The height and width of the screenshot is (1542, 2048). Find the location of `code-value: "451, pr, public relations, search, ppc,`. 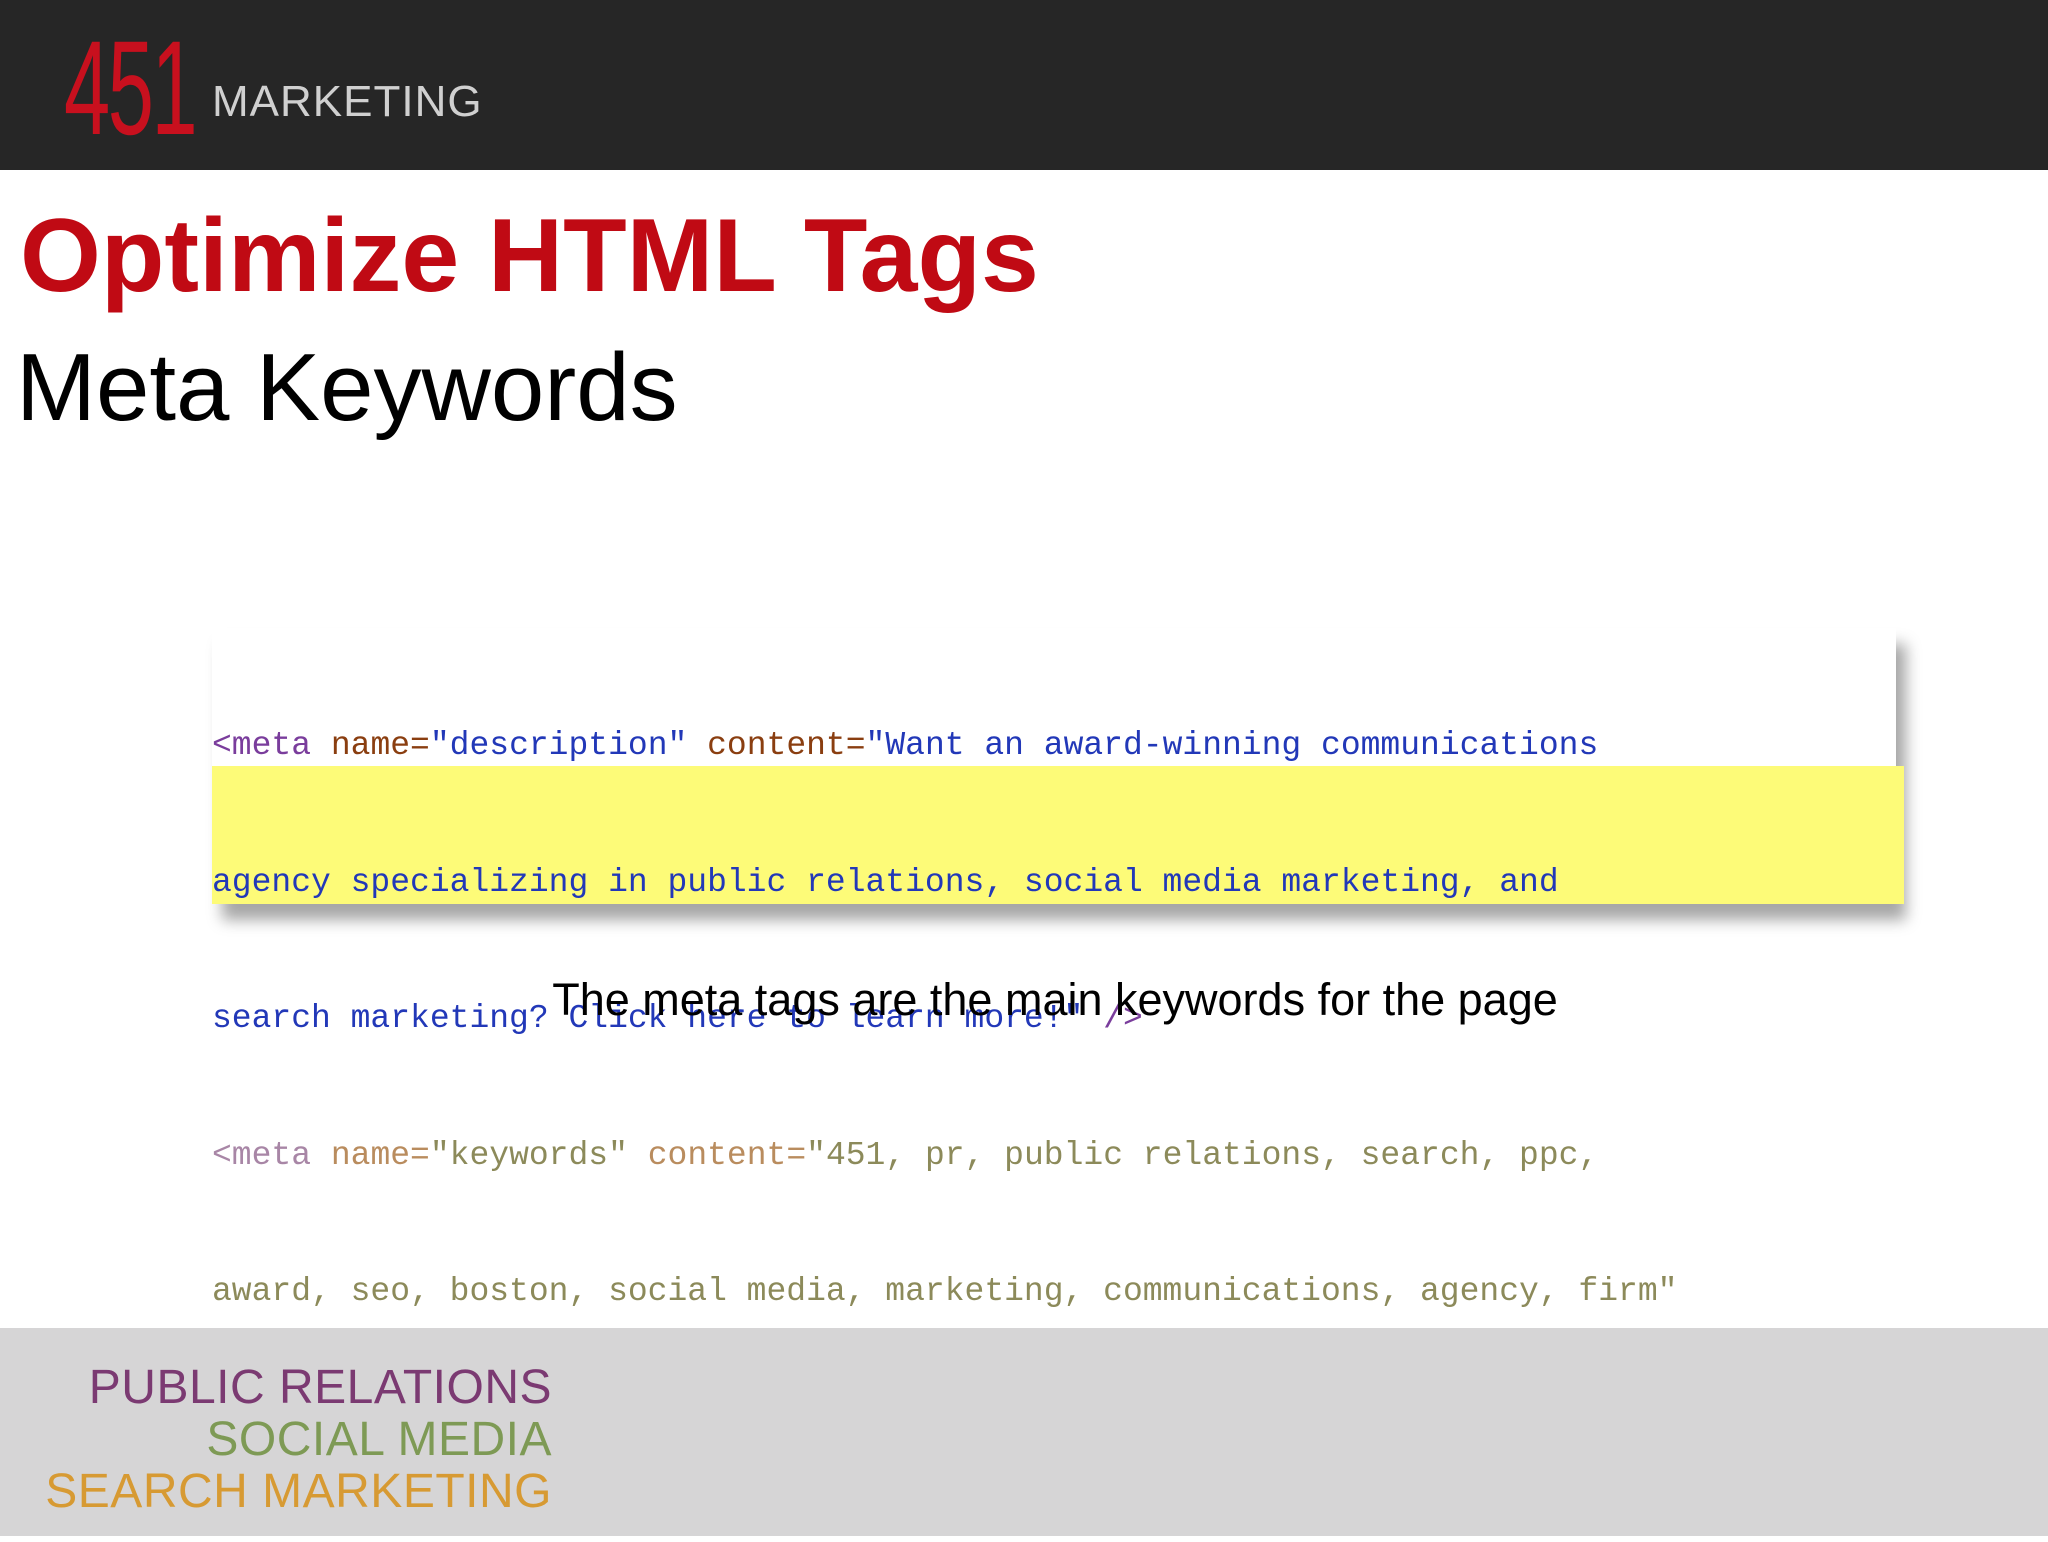

code-value: "451, pr, public relations, search, ppc, is located at coordinates (1202, 1155).